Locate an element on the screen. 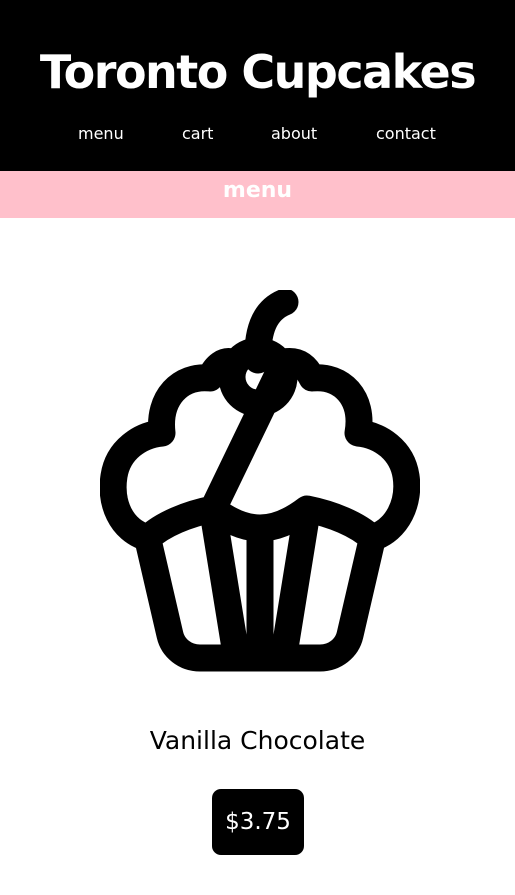 Image resolution: width=515 pixels, height=895 pixels. site-title: Toronto Cupcakes is located at coordinates (258, 72).